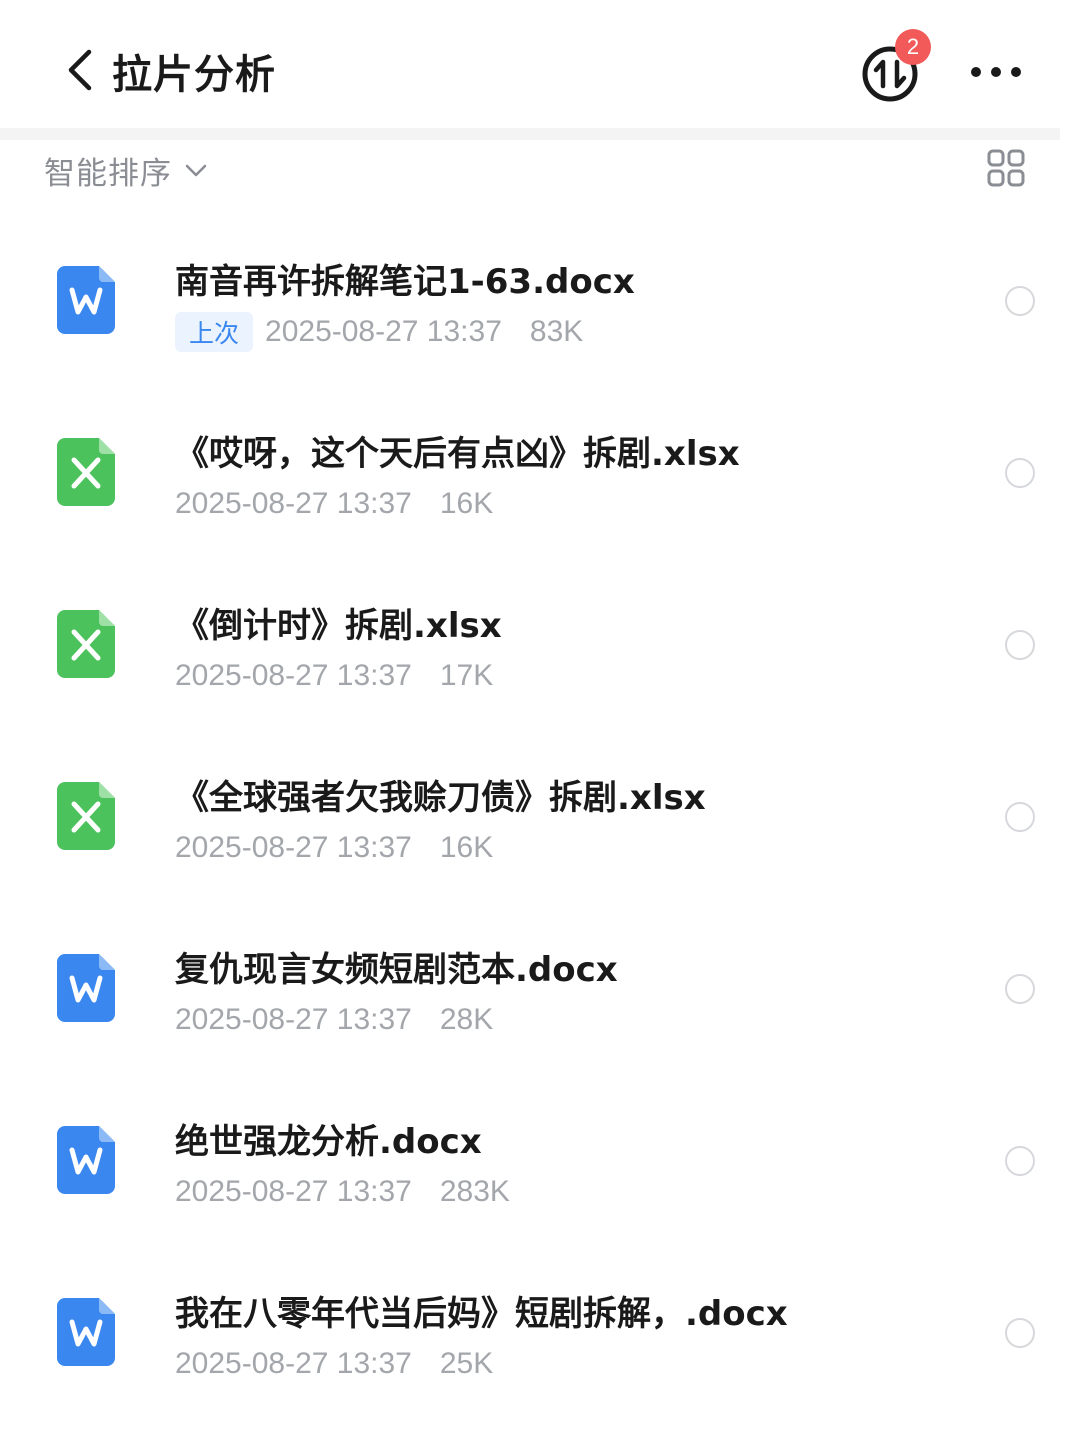 This screenshot has width=1080, height=1443. What do you see at coordinates (466, 1019) in the screenshot?
I see `file-size: 28K` at bounding box center [466, 1019].